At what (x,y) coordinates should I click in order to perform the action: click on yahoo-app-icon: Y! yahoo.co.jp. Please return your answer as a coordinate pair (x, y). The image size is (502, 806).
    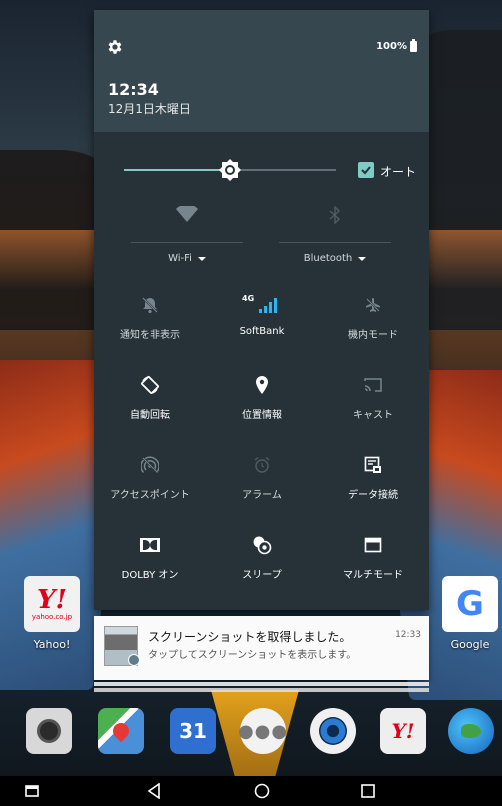
    Looking at the image, I should click on (52, 604).